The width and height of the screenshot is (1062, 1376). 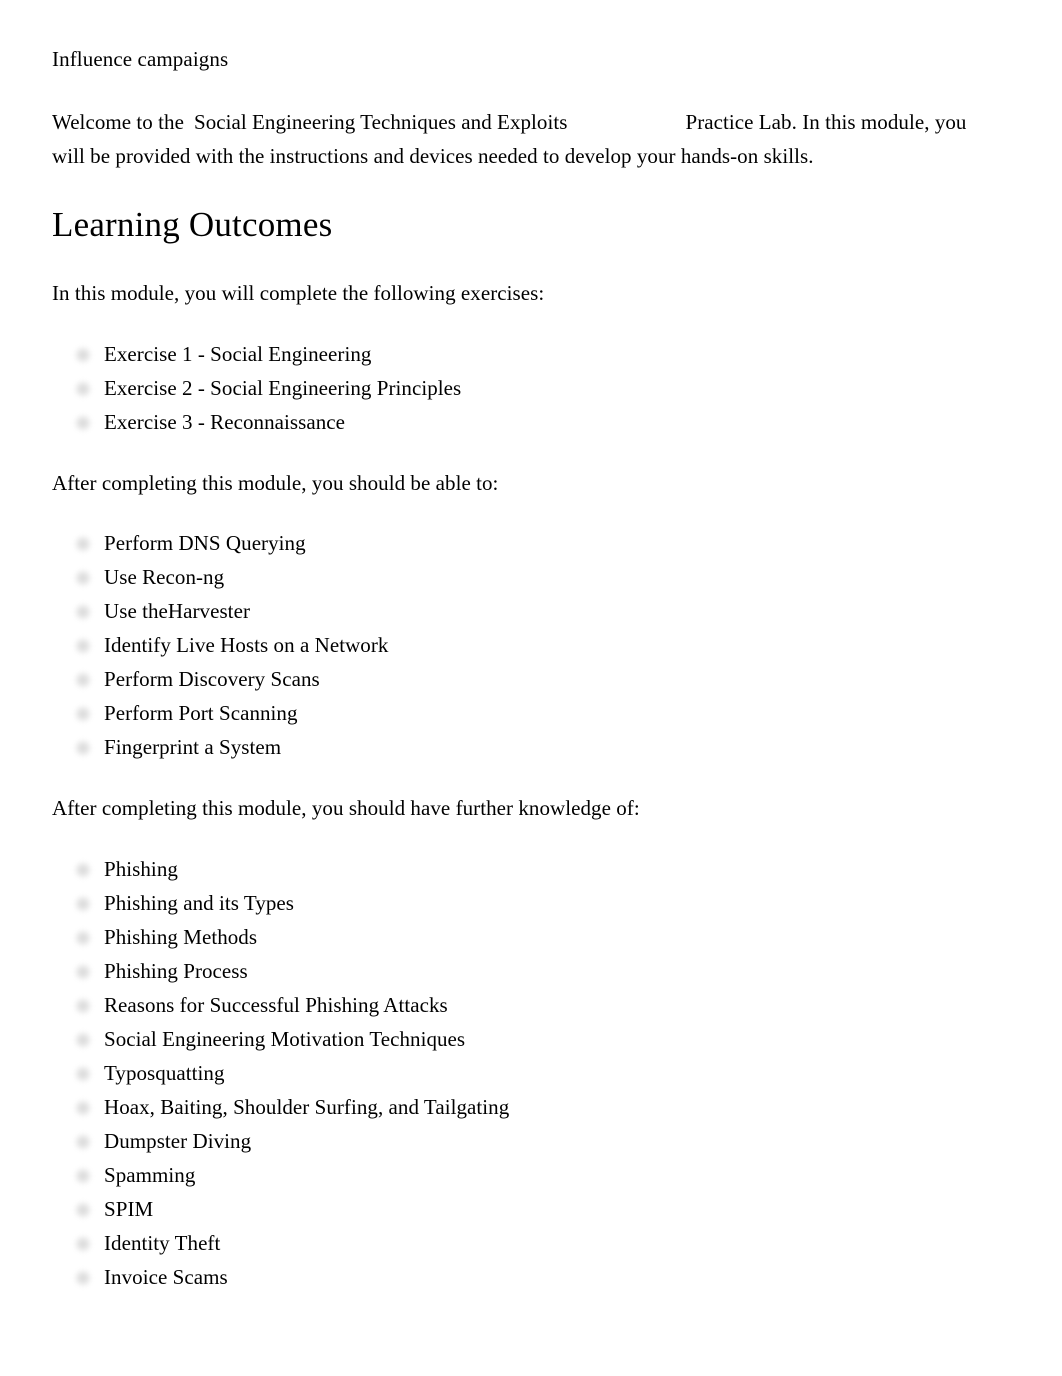 I want to click on list-item-label: Reasons for Successful Phishing Attacks, so click(x=276, y=1004).